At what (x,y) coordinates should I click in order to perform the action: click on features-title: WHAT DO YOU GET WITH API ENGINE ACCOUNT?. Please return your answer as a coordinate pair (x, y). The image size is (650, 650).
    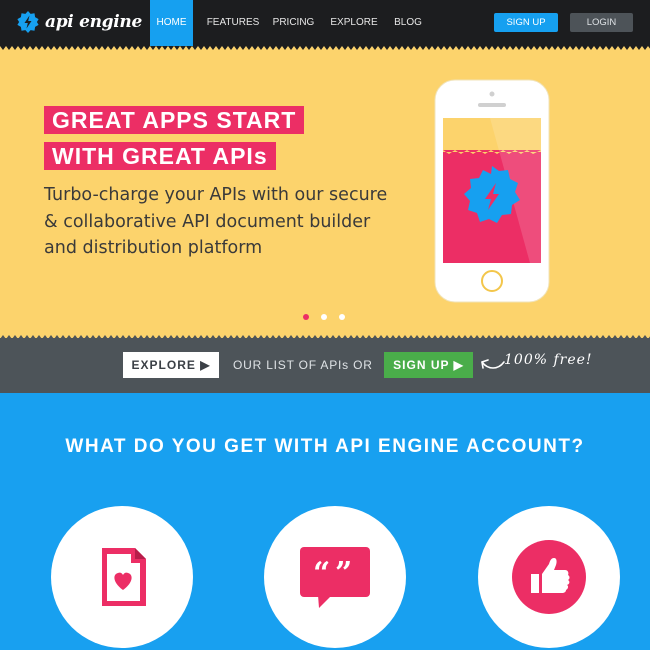
    Looking at the image, I should click on (325, 446).